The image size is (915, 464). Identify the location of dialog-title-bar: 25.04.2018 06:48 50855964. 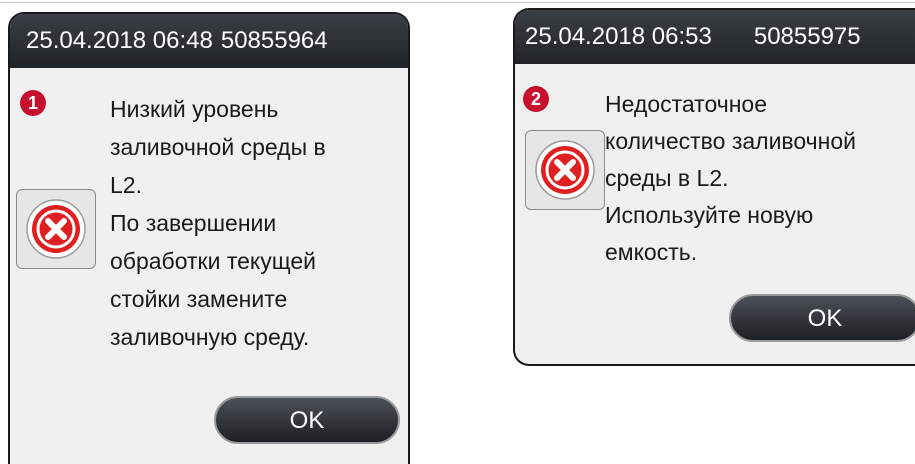
(209, 41).